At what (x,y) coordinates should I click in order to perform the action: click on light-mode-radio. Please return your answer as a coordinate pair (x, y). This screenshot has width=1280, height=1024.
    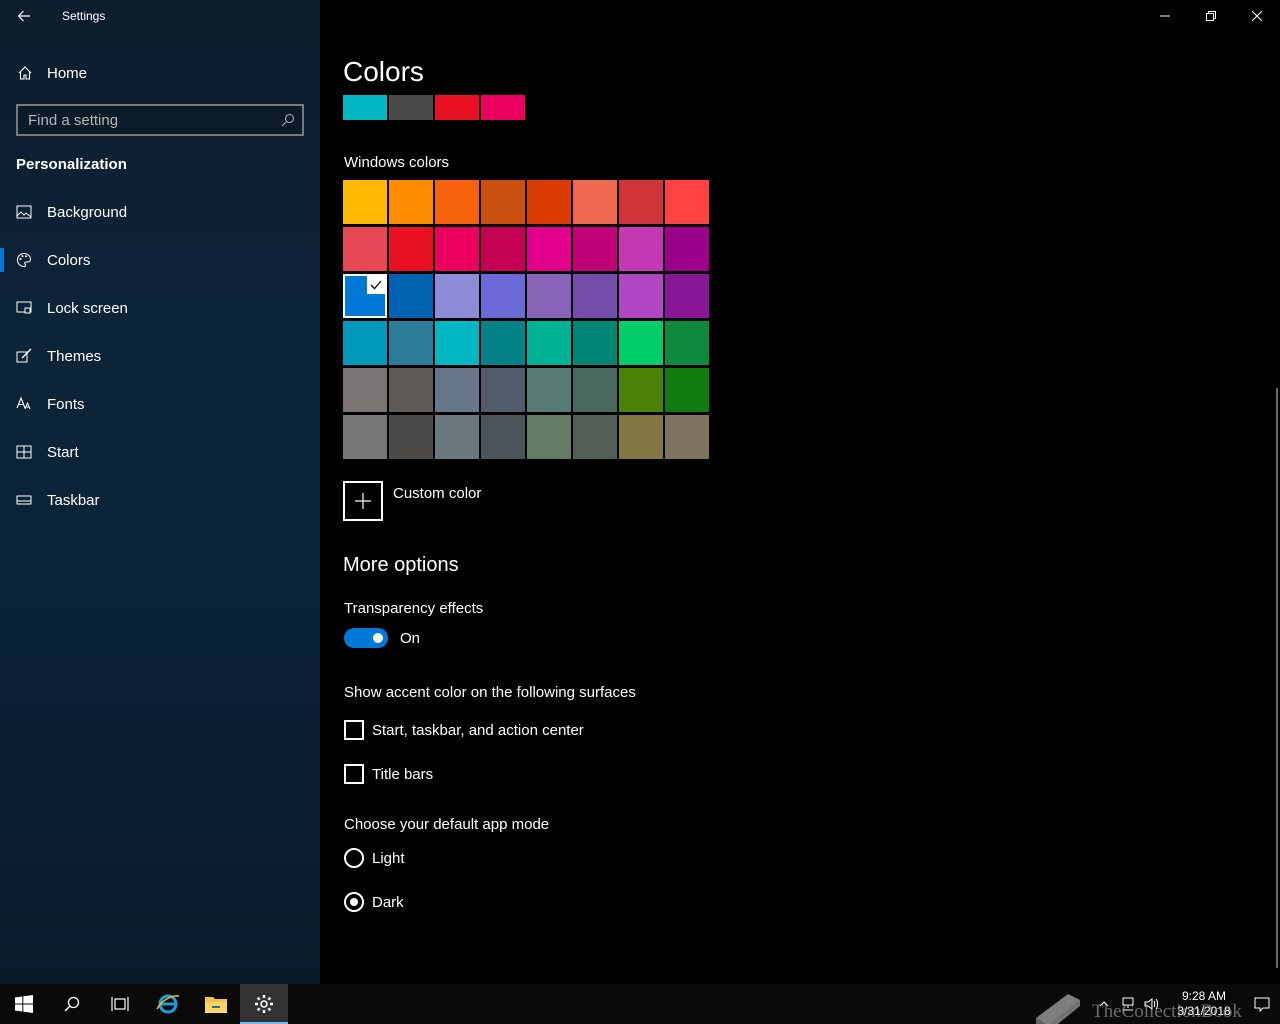
    Looking at the image, I should click on (354, 858).